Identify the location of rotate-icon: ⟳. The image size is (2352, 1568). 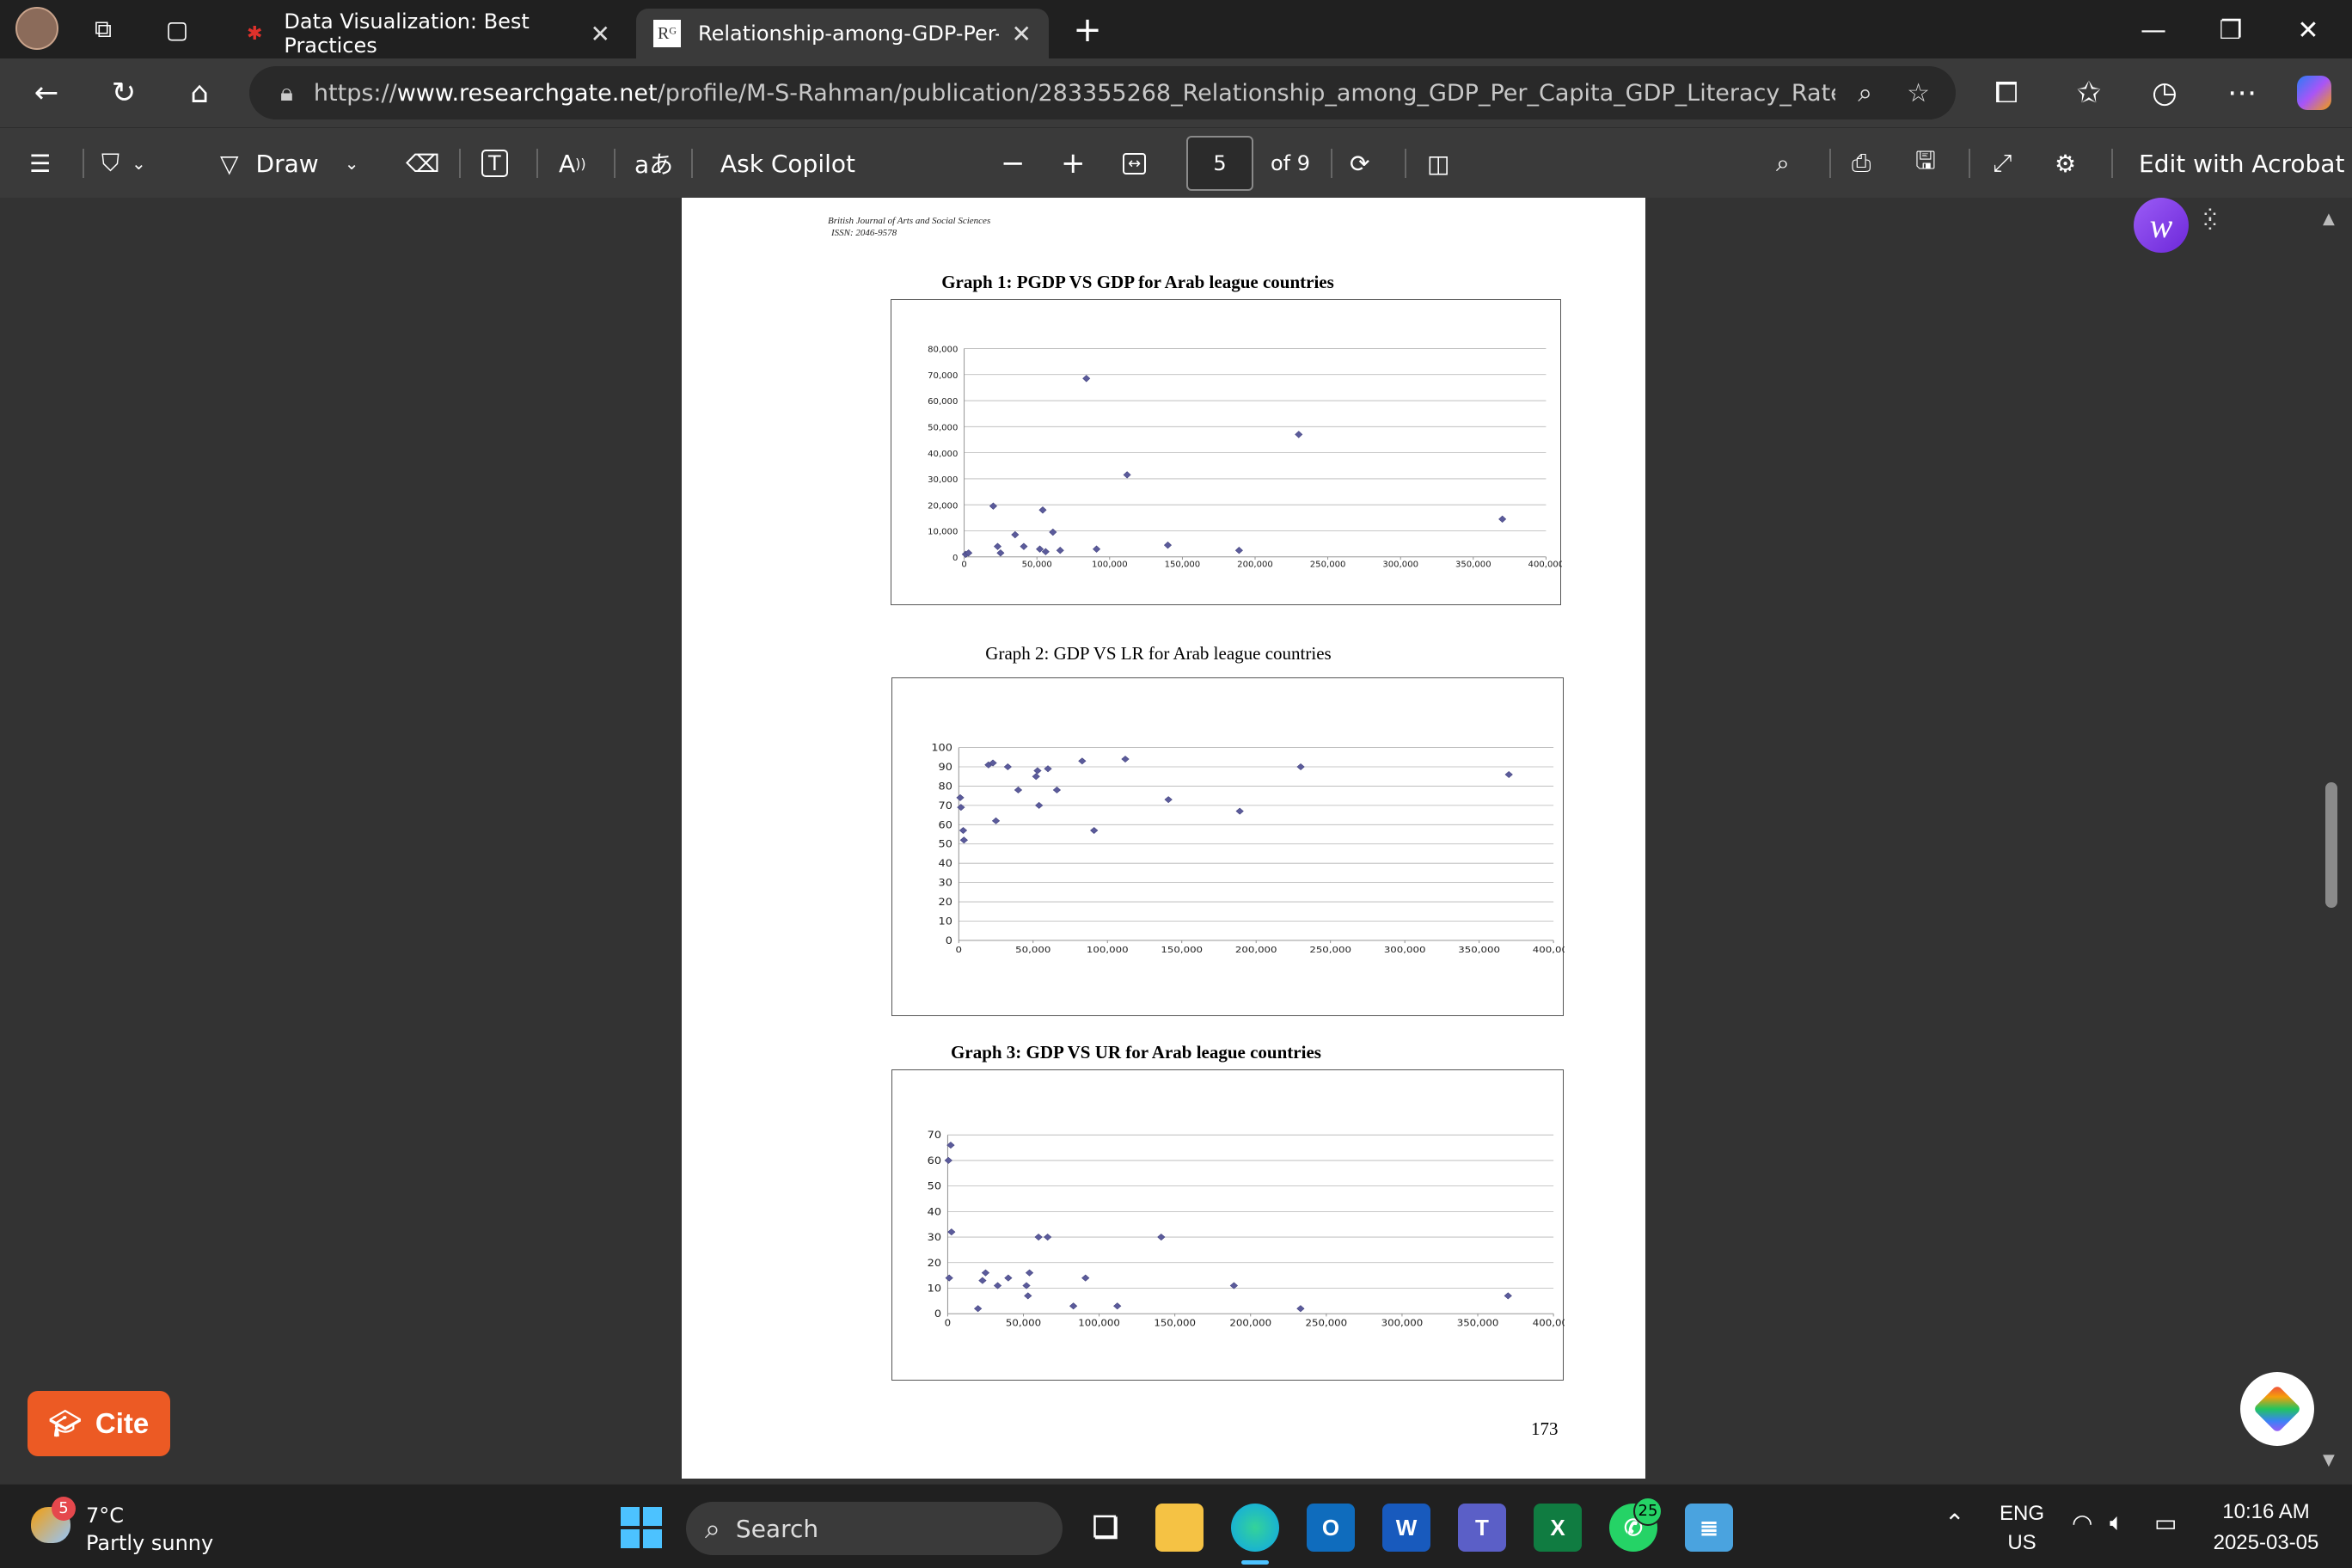
(1359, 163).